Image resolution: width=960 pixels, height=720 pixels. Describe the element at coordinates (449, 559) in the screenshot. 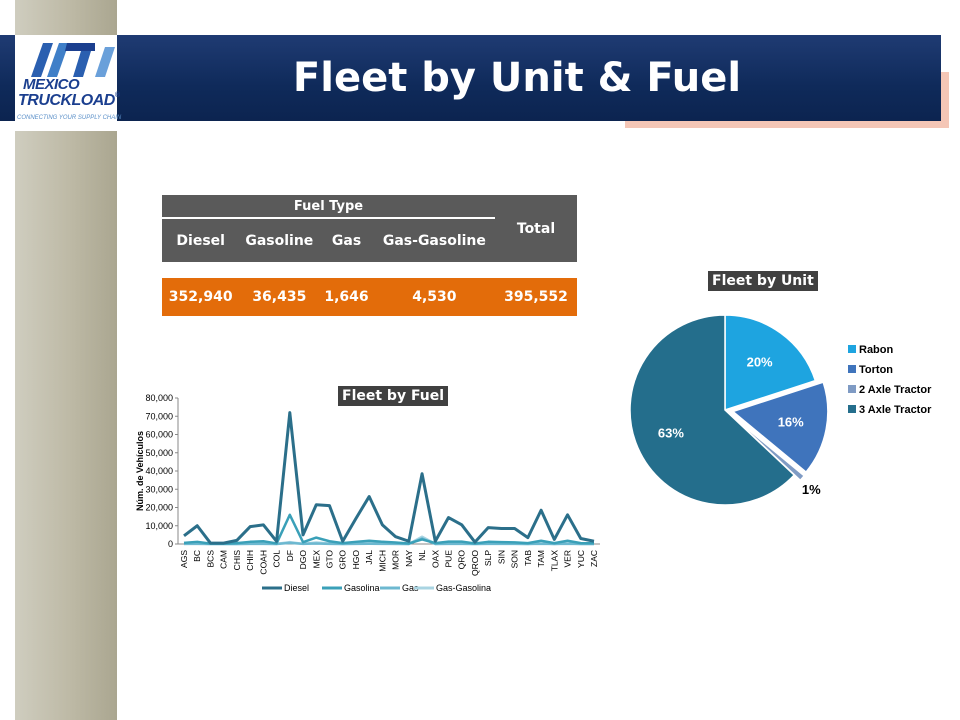

I see `x-tick-label: PUE` at that location.